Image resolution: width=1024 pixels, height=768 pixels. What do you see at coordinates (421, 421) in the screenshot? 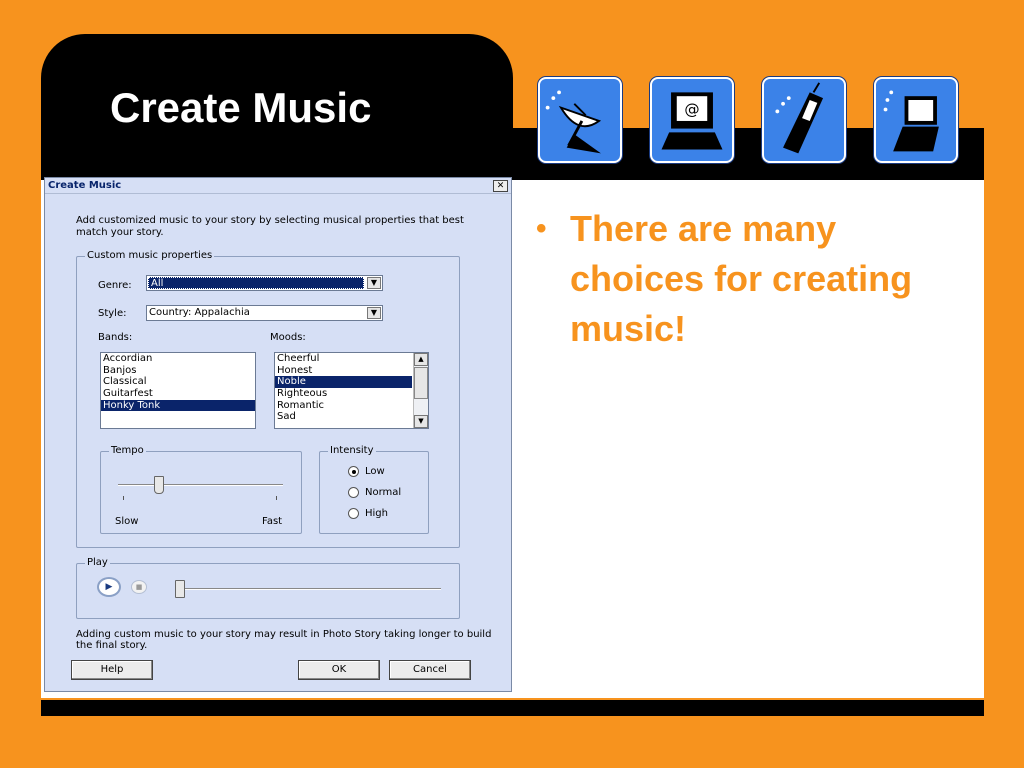
I see `scroll-down-icon: ▼` at bounding box center [421, 421].